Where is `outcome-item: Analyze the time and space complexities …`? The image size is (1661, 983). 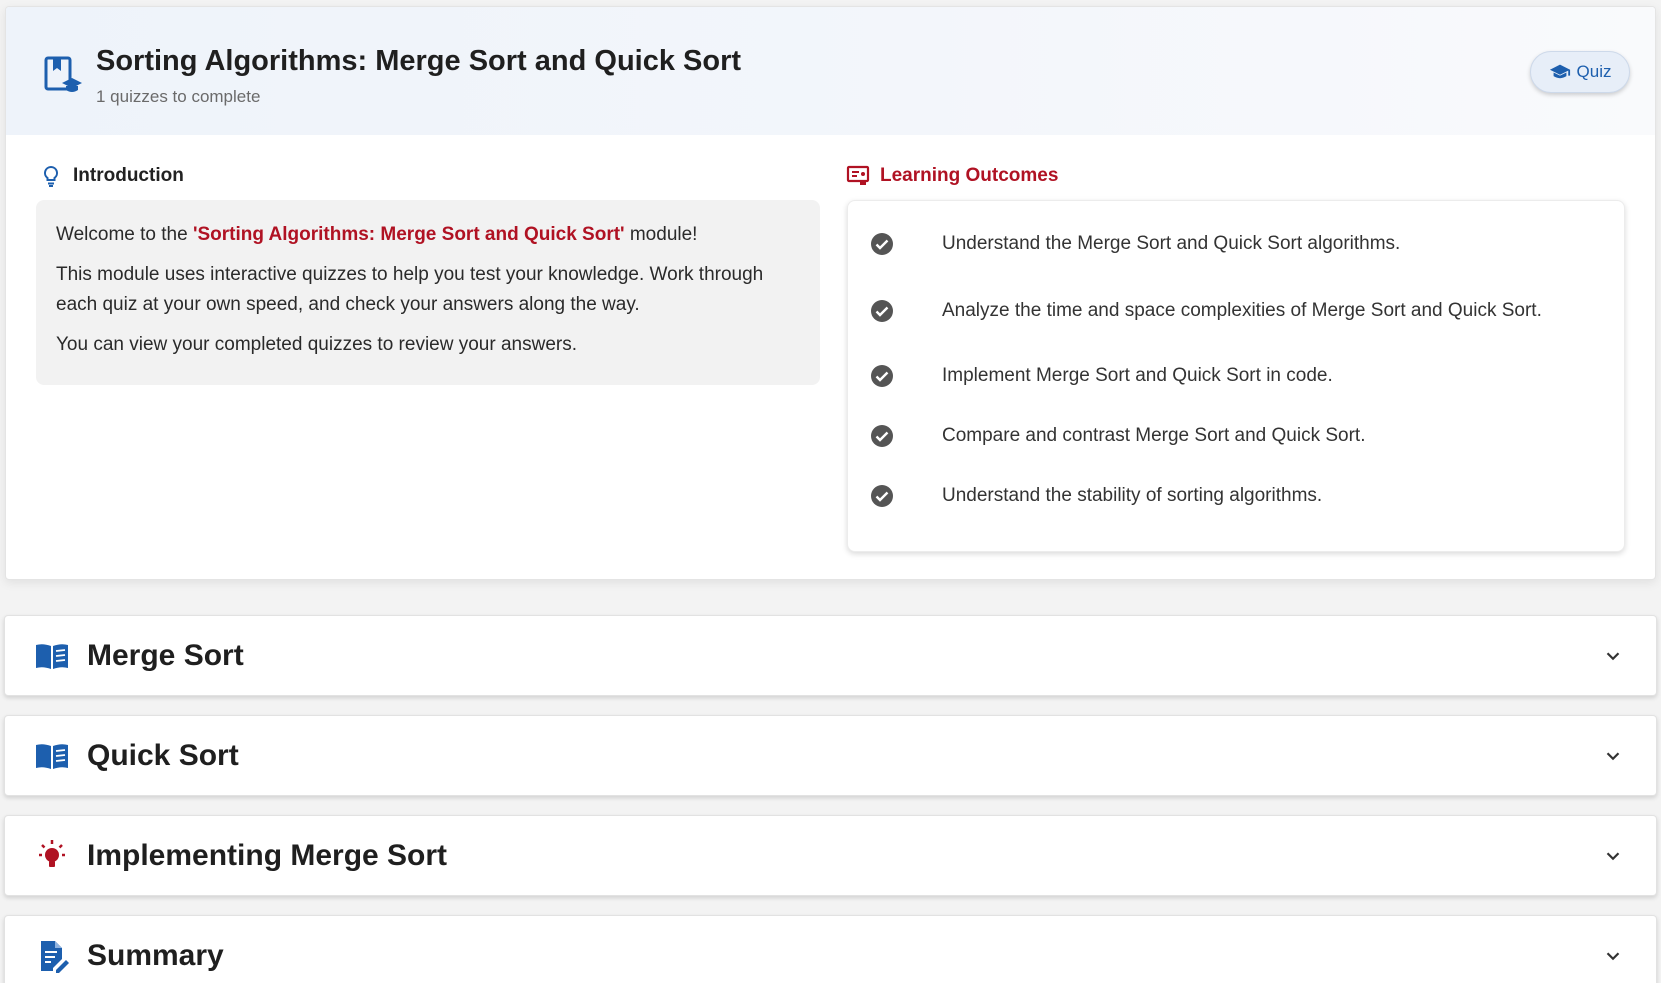 outcome-item: Analyze the time and space complexities … is located at coordinates (1236, 311).